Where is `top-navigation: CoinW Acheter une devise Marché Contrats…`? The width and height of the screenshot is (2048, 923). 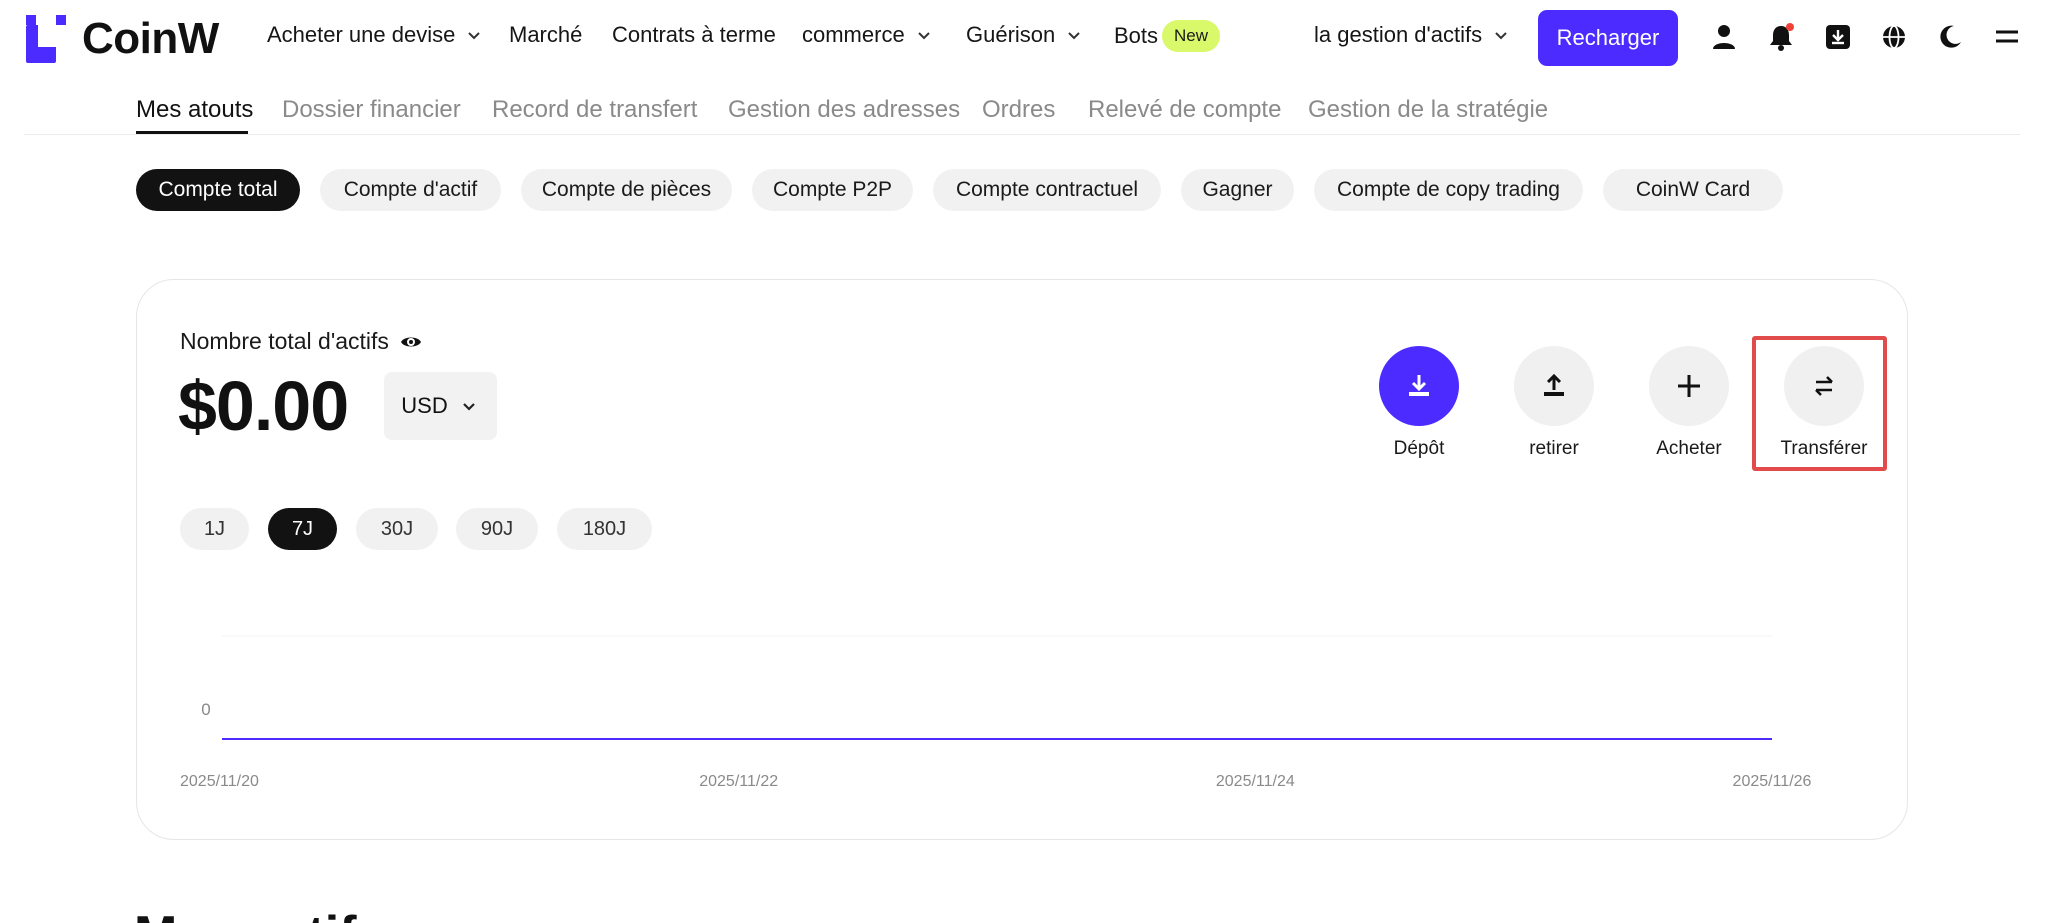 top-navigation: CoinW Acheter une devise Marché Contrats… is located at coordinates (1024, 38).